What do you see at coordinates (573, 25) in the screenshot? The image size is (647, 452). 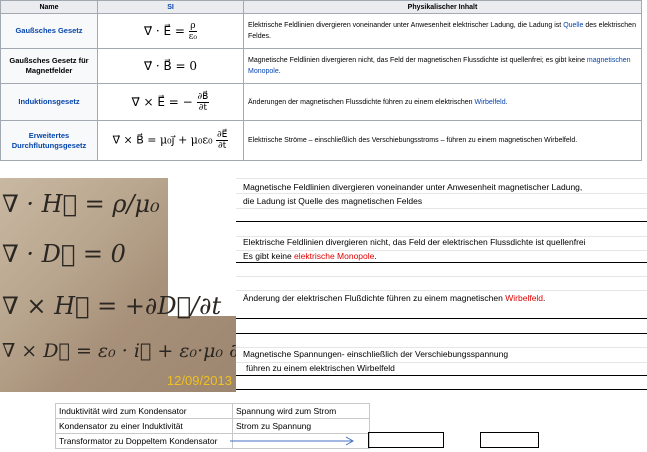 I see `quelle-link: Quelle` at bounding box center [573, 25].